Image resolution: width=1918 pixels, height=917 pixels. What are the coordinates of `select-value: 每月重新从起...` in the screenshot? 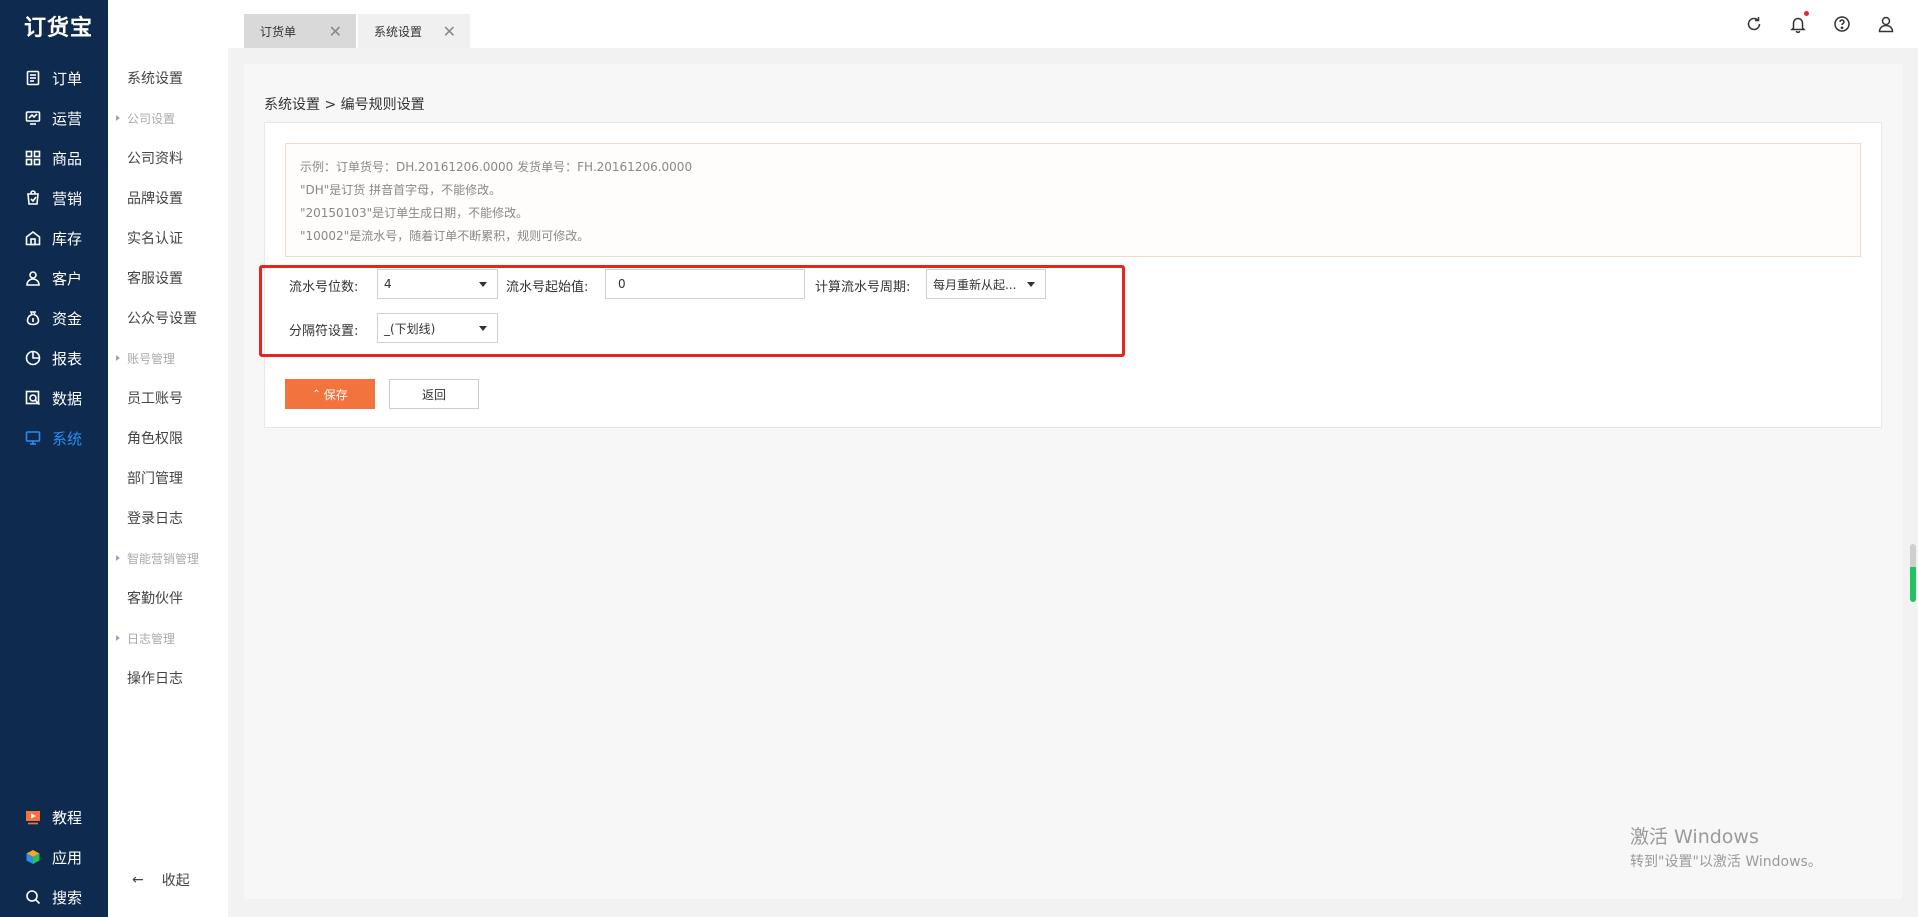 It's located at (975, 284).